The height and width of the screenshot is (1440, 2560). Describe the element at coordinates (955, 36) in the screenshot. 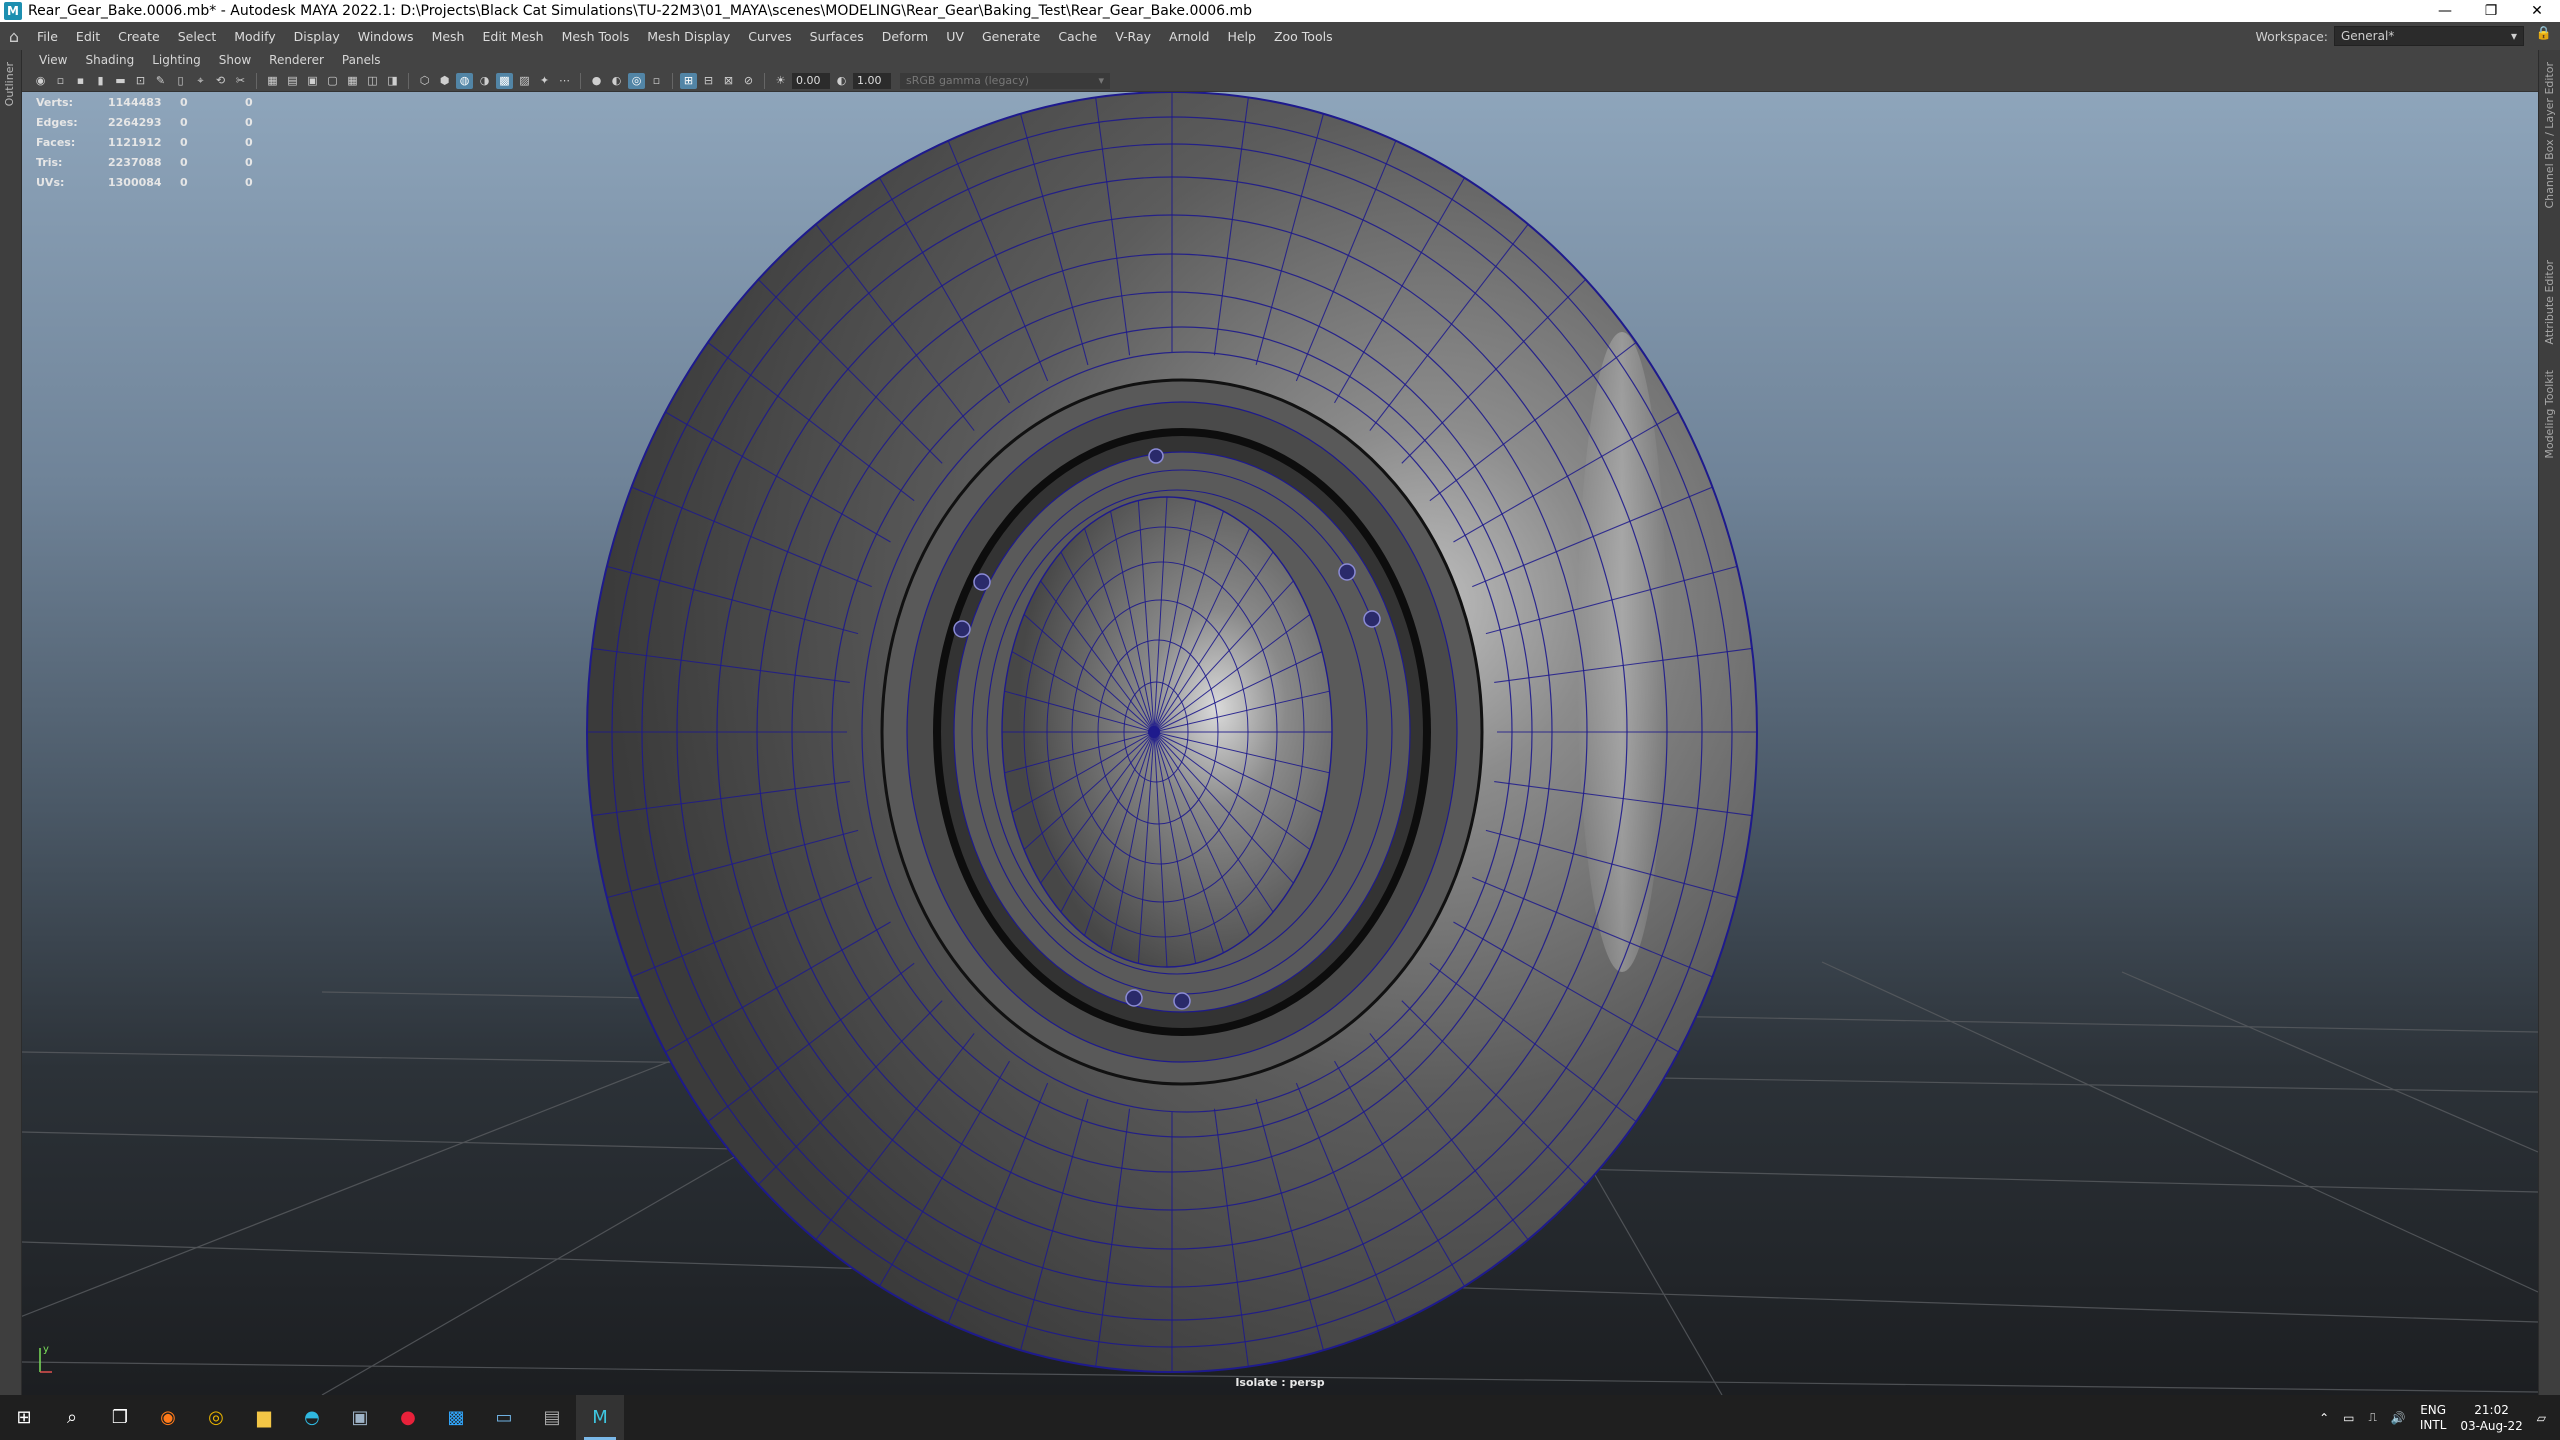

I see `menu-uv: UV` at that location.